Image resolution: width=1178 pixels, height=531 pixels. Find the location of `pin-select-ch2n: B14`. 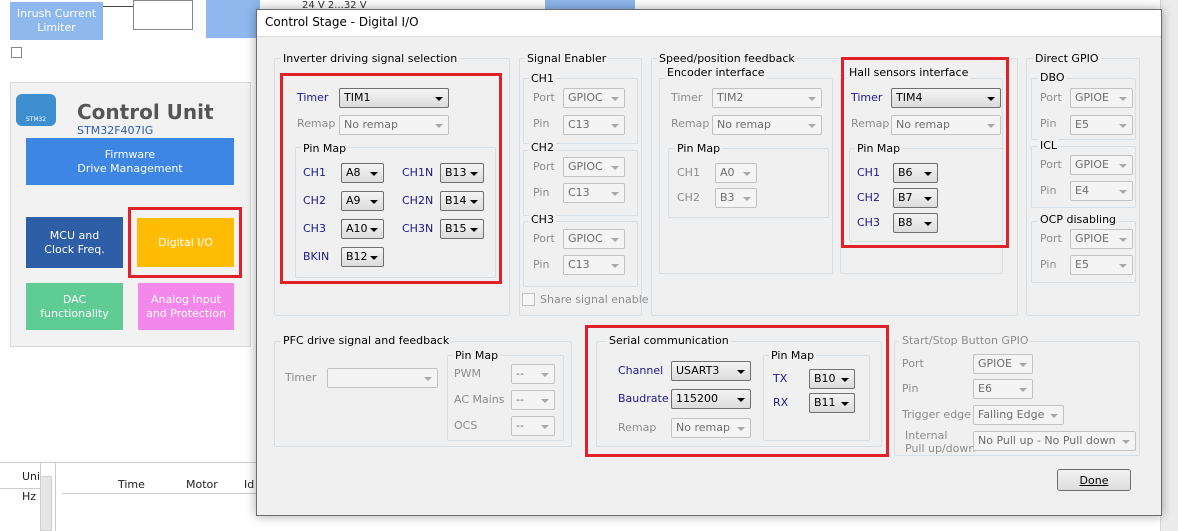

pin-select-ch2n: B14 is located at coordinates (462, 201).